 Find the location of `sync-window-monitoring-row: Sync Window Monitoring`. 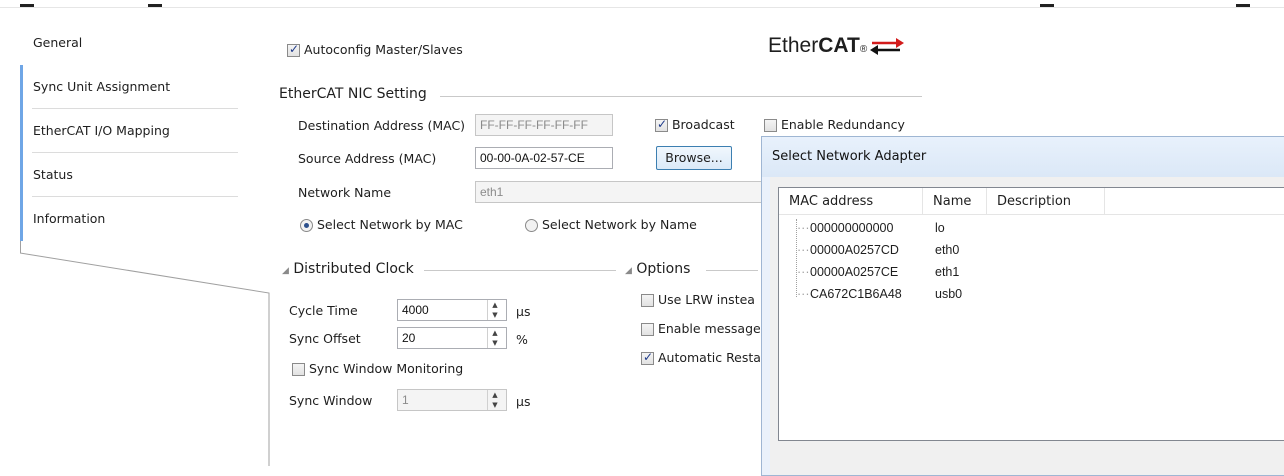

sync-window-monitoring-row: Sync Window Monitoring is located at coordinates (377, 368).